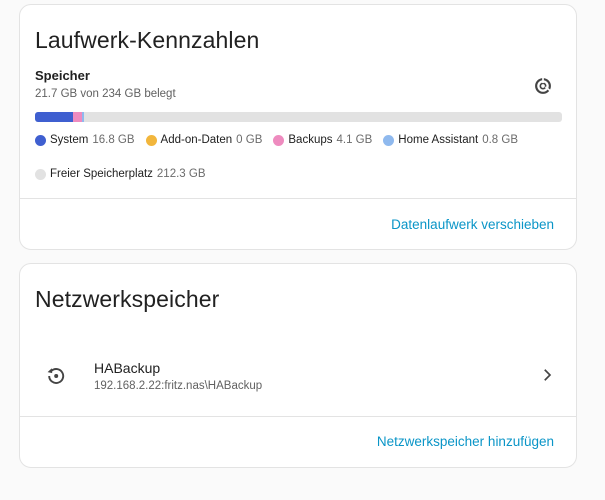 The image size is (605, 500). Describe the element at coordinates (113, 140) in the screenshot. I see `legend-value: 16.8 GB` at that location.